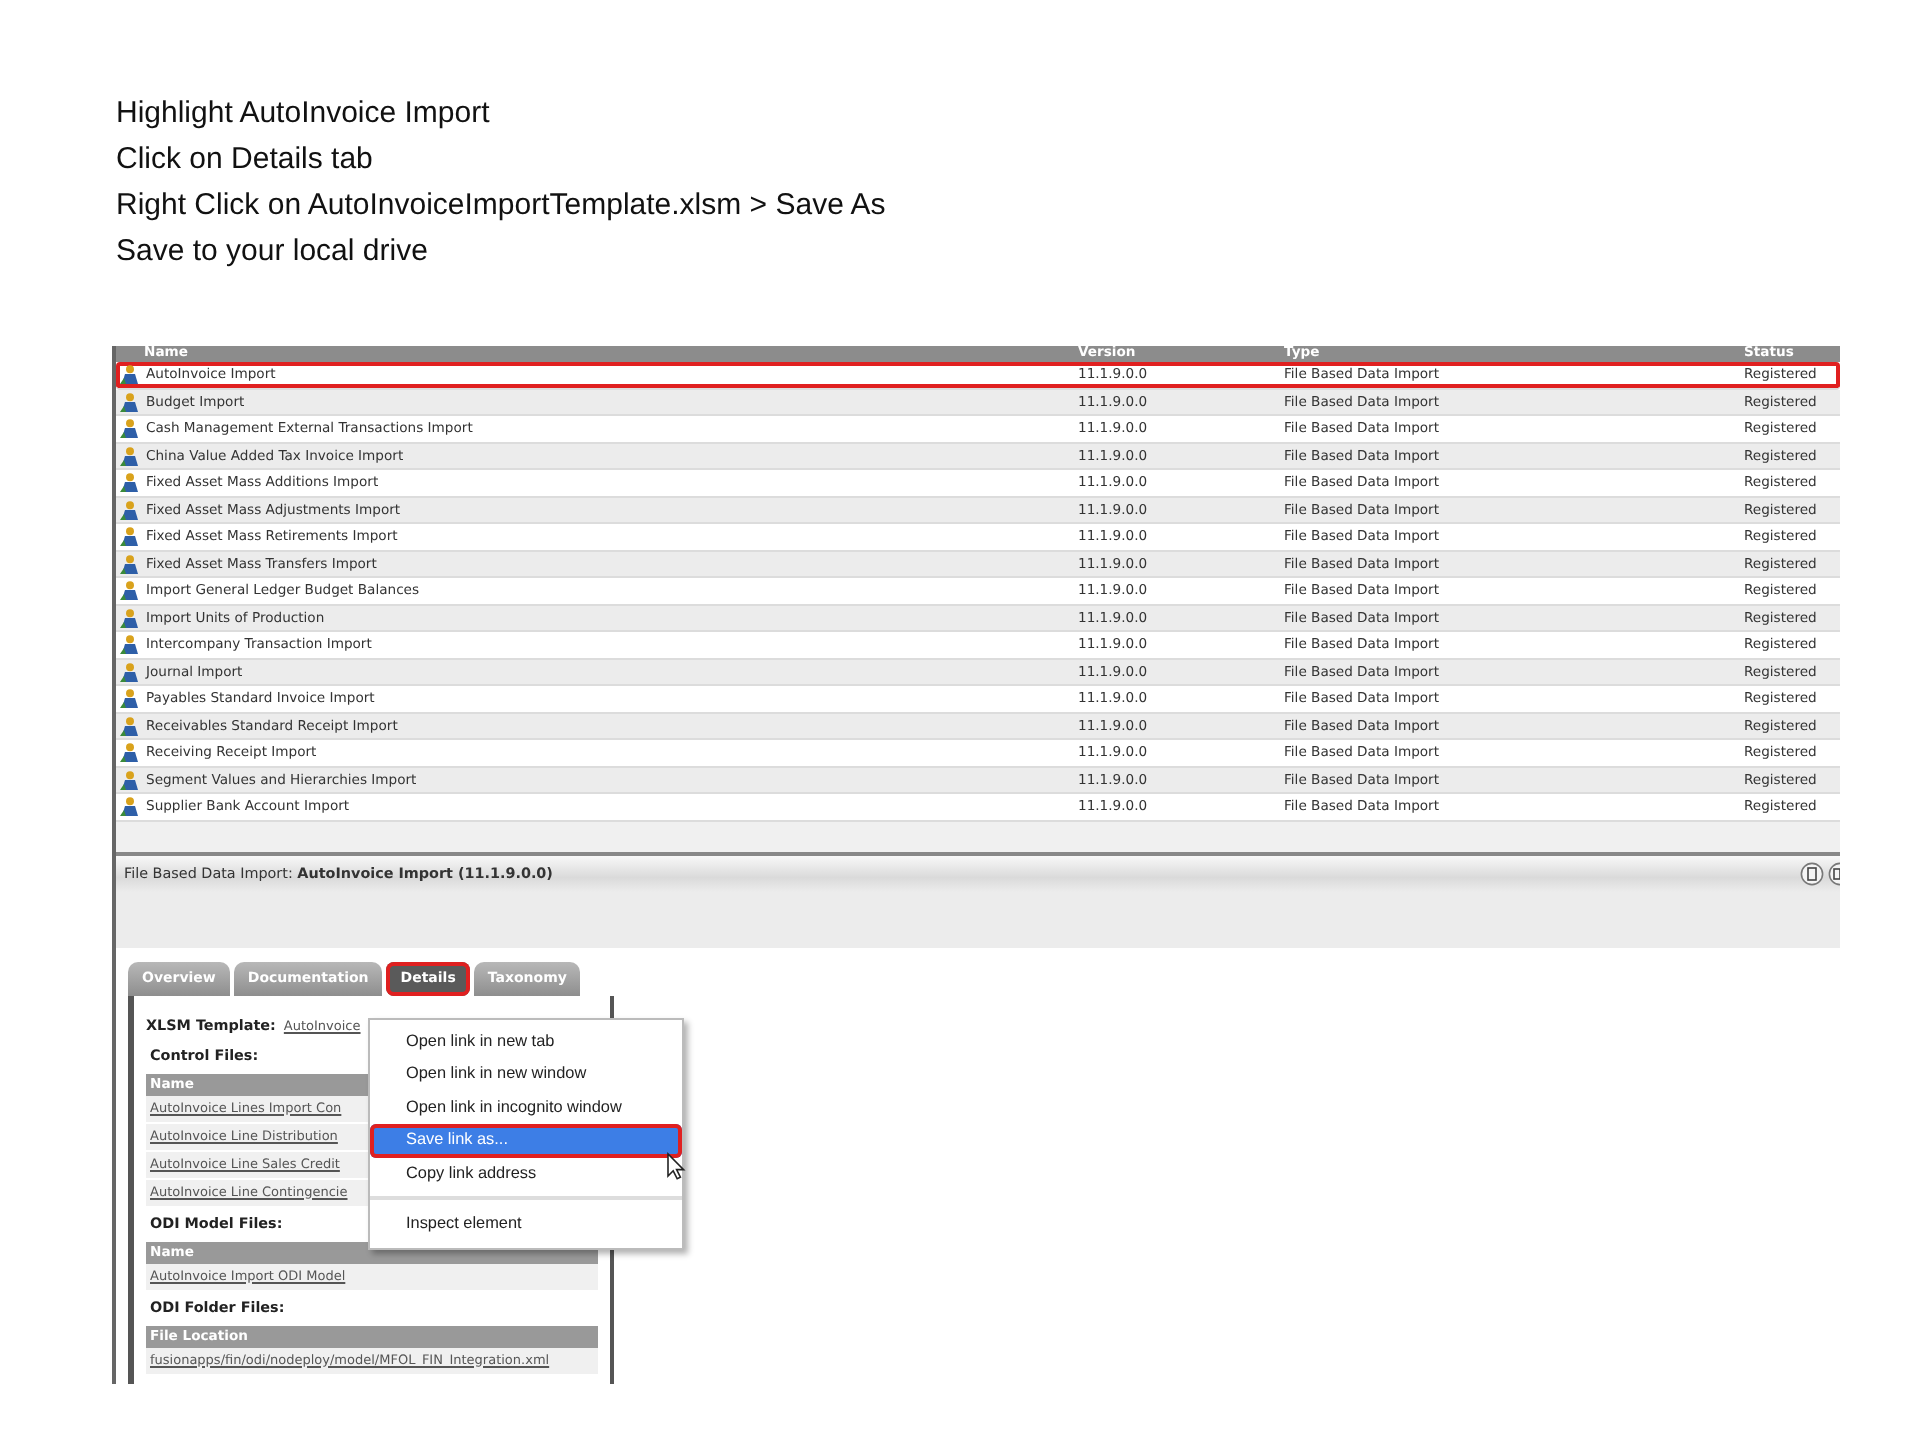 This screenshot has width=1920, height=1440. I want to click on instruction-text: Save to your local drive, so click(272, 252).